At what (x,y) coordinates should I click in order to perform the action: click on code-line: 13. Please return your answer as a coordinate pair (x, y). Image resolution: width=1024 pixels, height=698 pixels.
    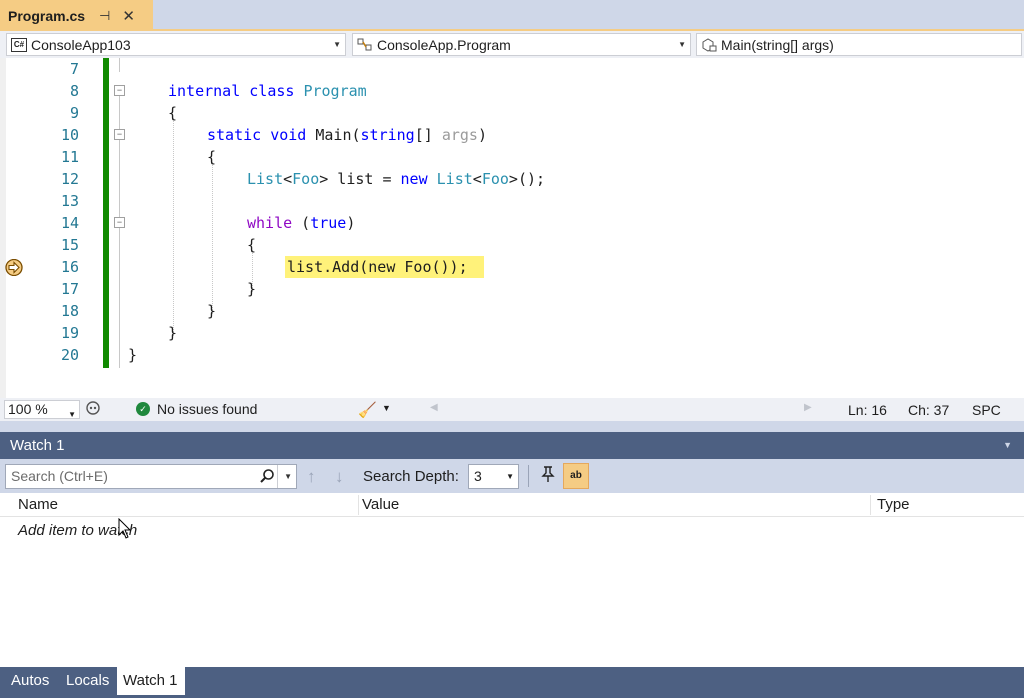
    Looking at the image, I should click on (512, 201).